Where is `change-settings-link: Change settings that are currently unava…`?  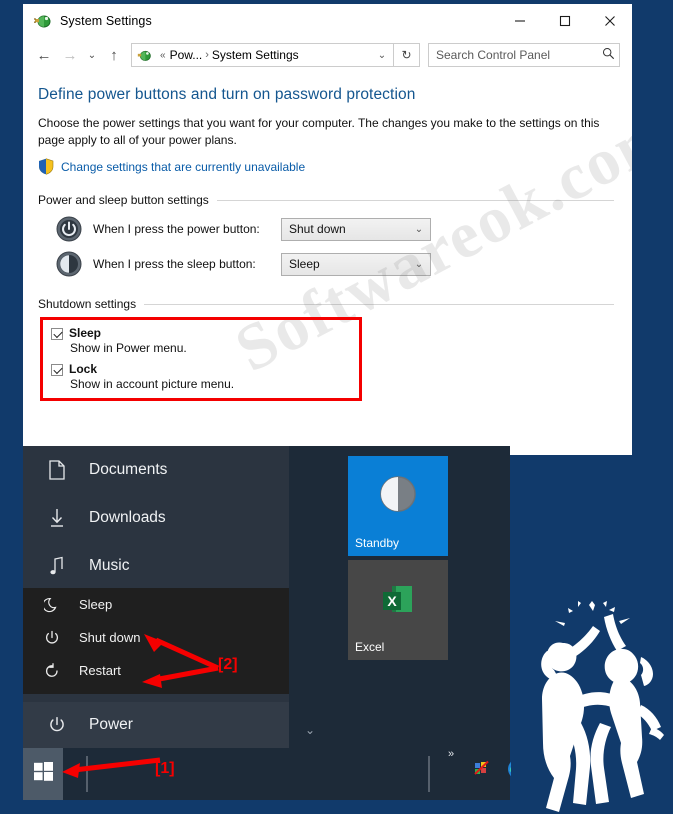 change-settings-link: Change settings that are currently unava… is located at coordinates (183, 167).